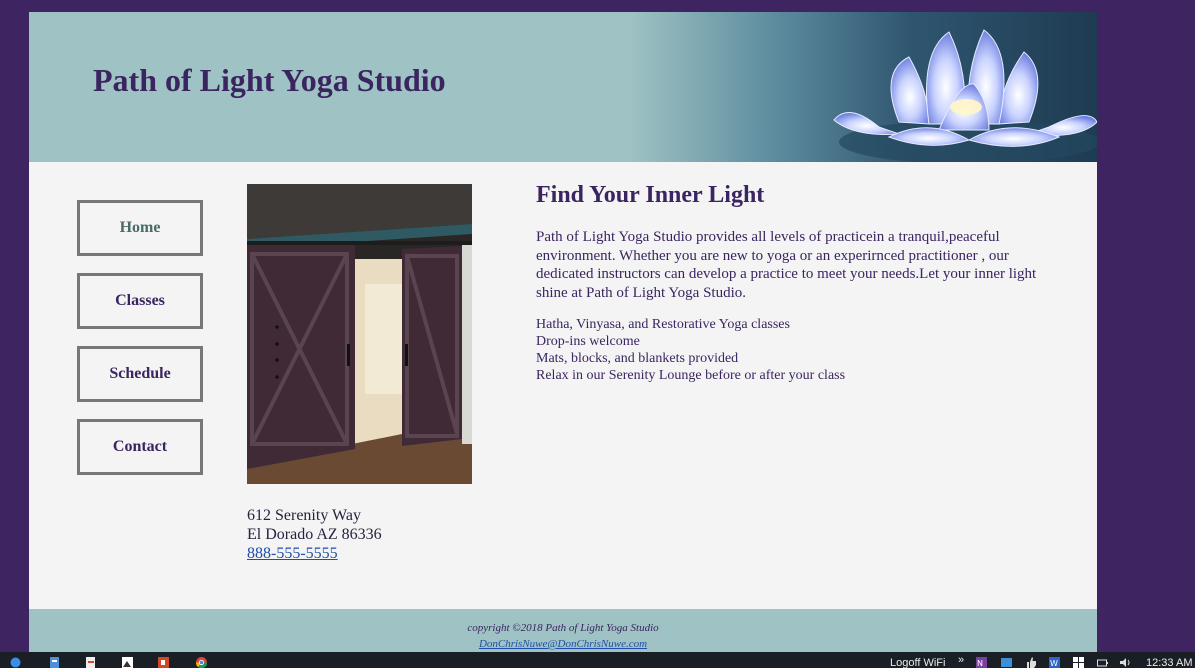  Describe the element at coordinates (1006, 662) in the screenshot. I see `network-icon` at that location.